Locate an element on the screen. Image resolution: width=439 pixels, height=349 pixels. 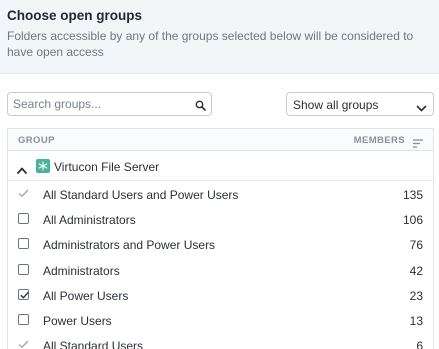
member-count: 106 is located at coordinates (412, 220).